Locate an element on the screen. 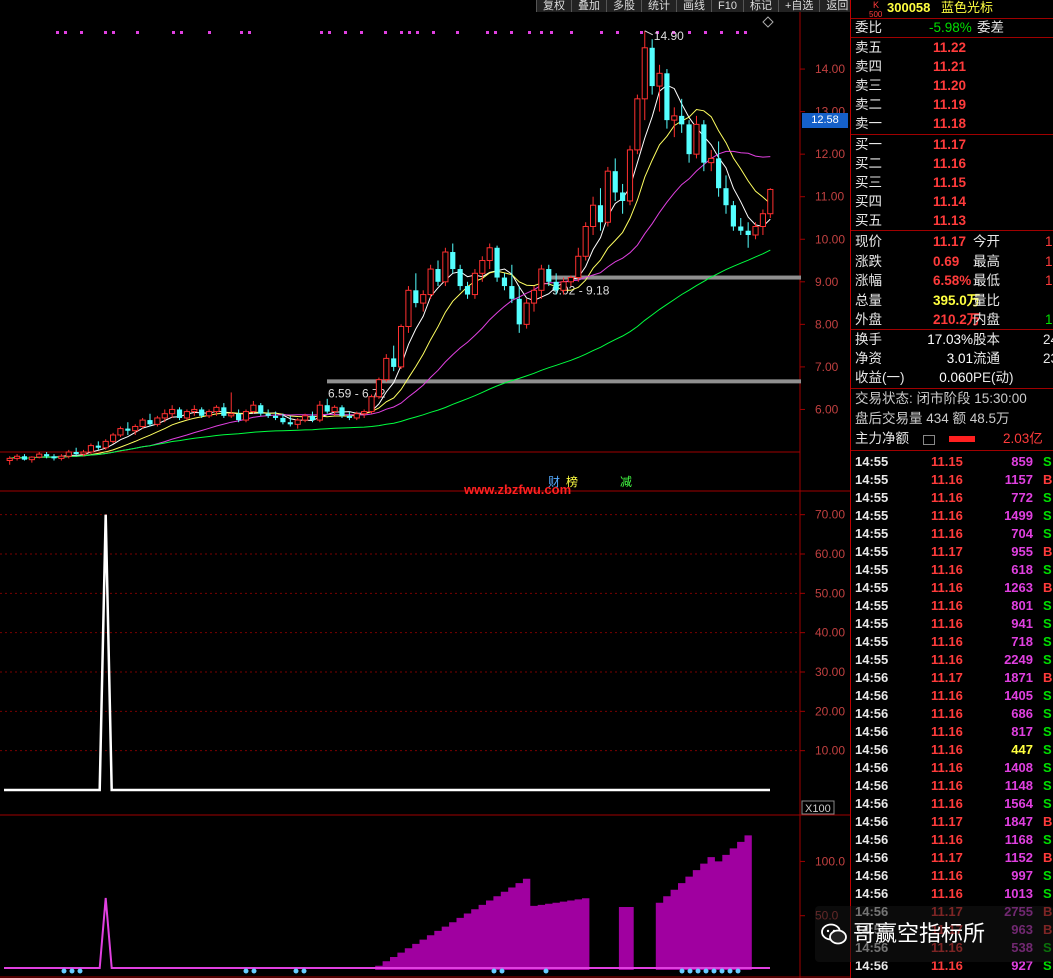 The image size is (1053, 978). flow-bar is located at coordinates (962, 439).